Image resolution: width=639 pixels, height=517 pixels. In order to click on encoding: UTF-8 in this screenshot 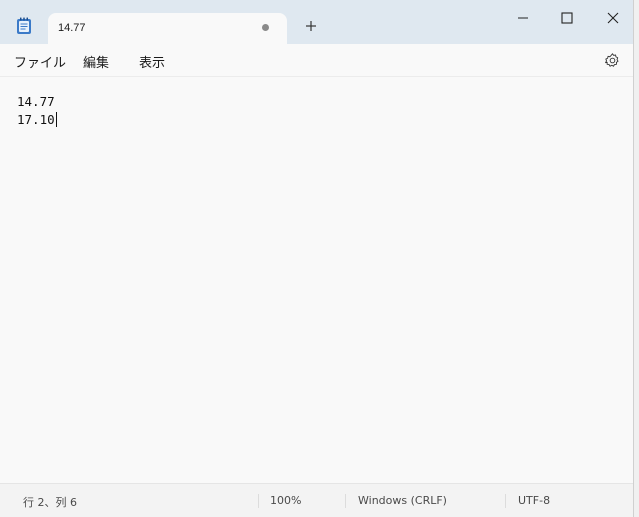, I will do `click(534, 500)`.